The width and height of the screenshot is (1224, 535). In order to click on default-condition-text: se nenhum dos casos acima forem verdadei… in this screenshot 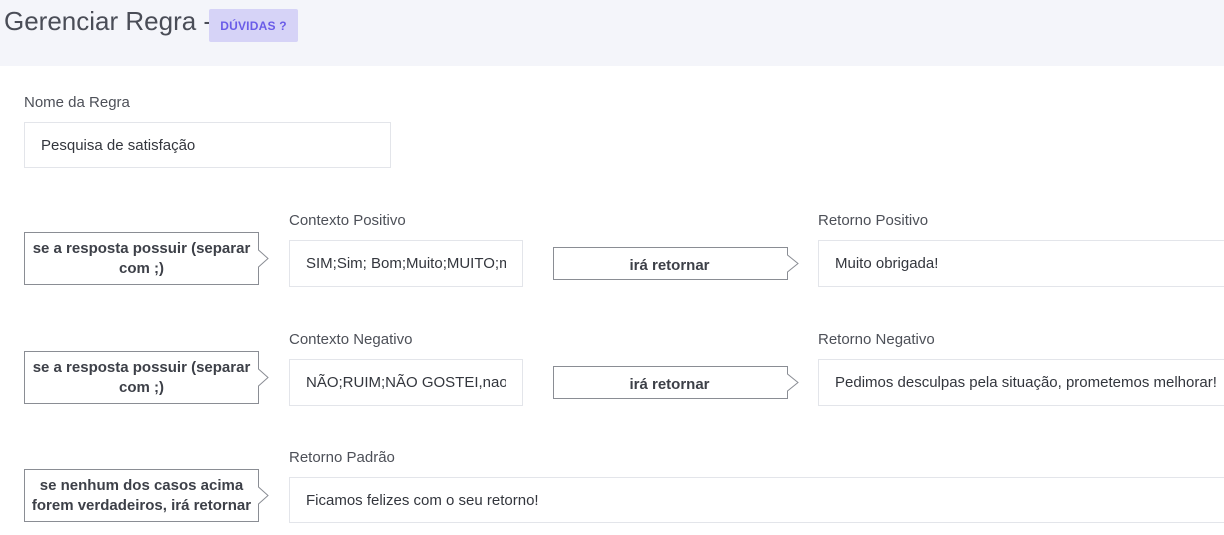, I will do `click(141, 495)`.